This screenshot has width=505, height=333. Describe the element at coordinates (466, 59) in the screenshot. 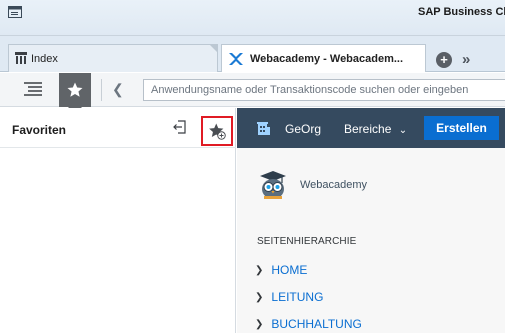

I see `more-tabs-icon: »` at that location.